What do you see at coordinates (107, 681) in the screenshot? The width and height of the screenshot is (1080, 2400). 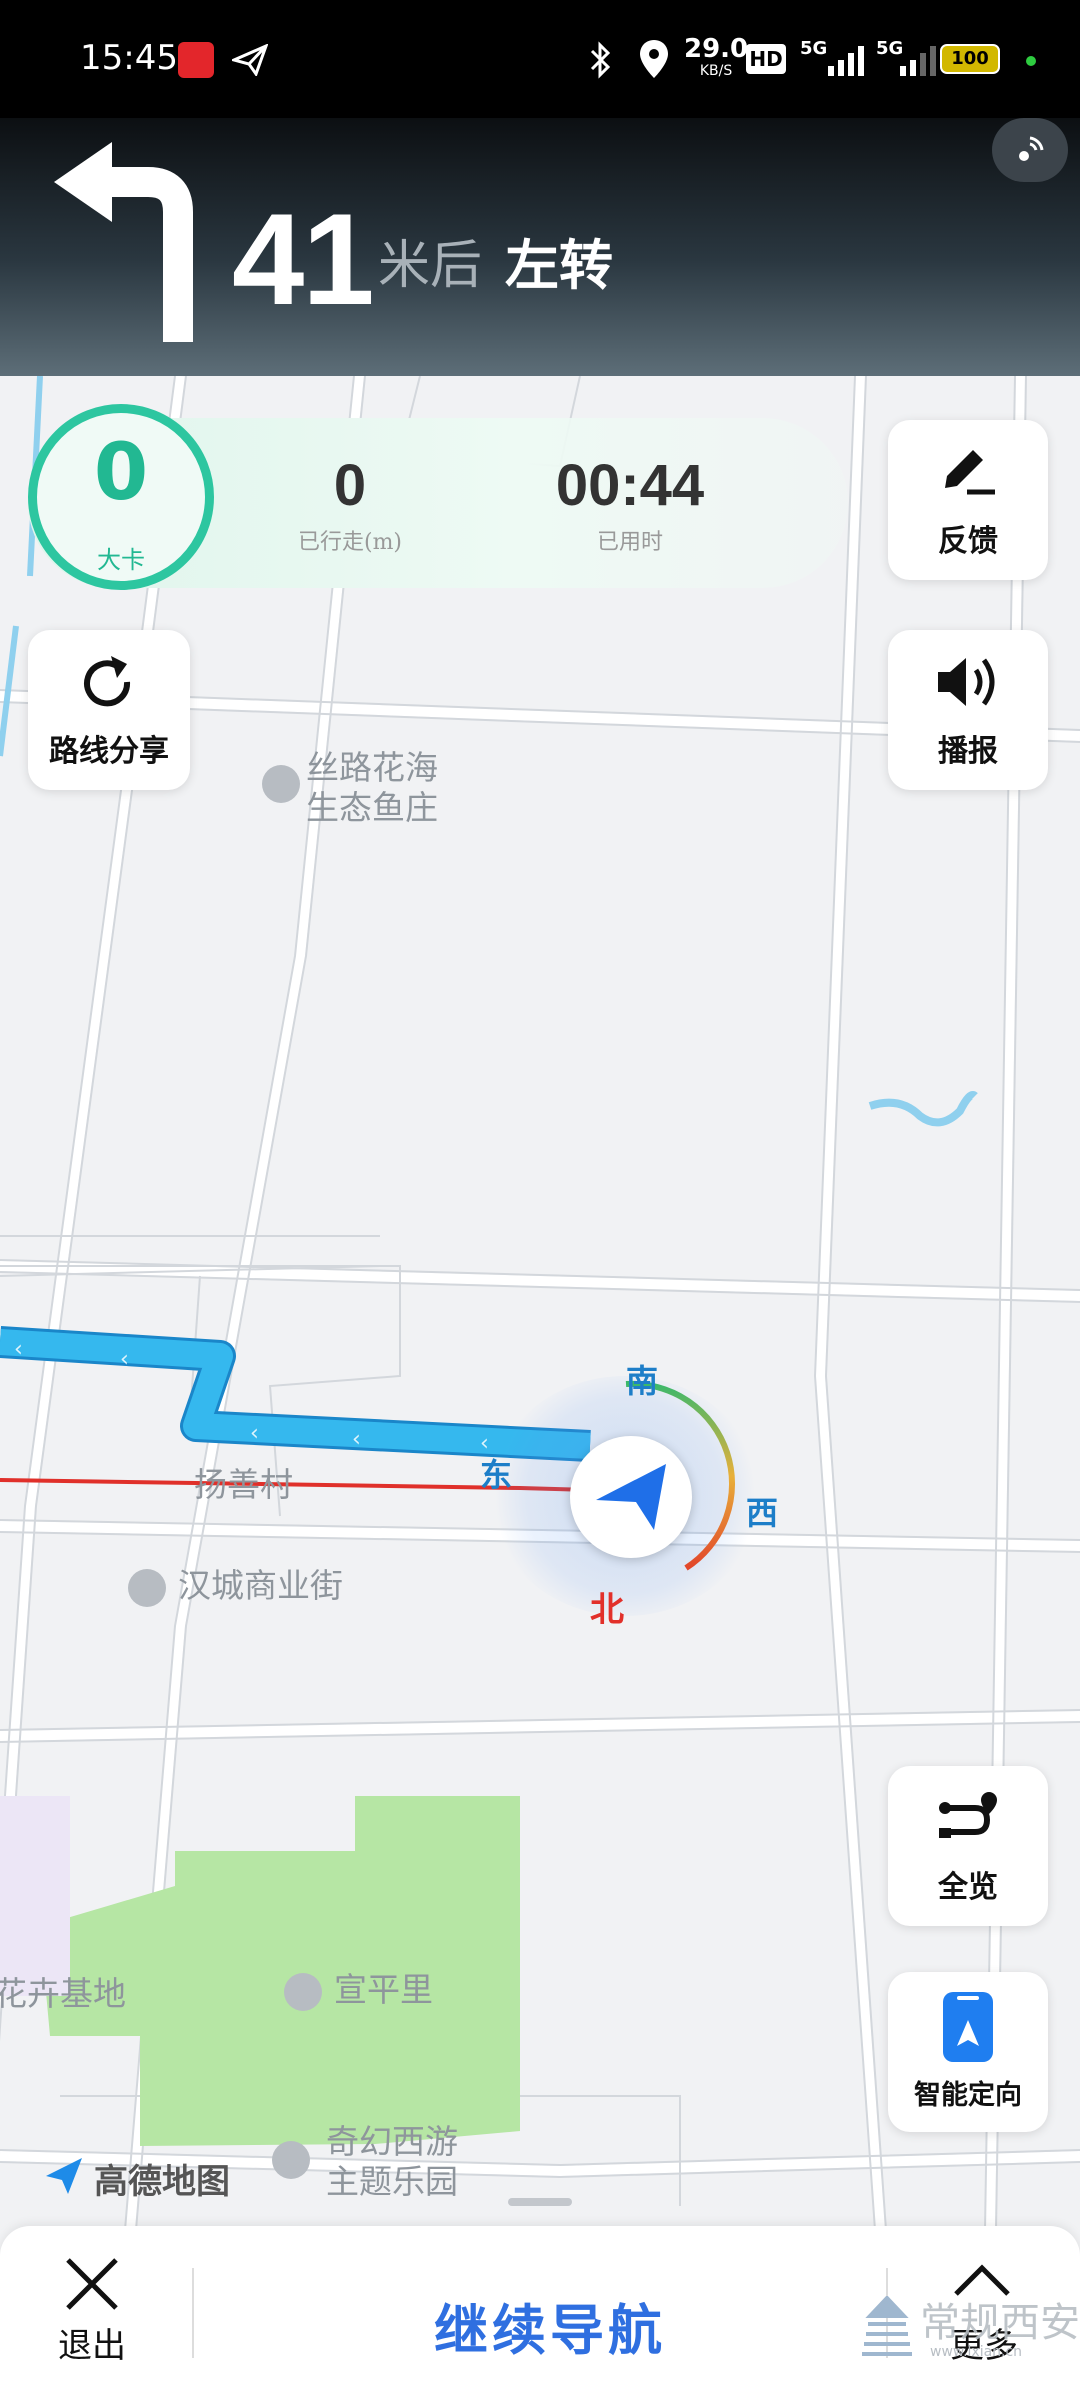 I see `share-arrow-icon` at bounding box center [107, 681].